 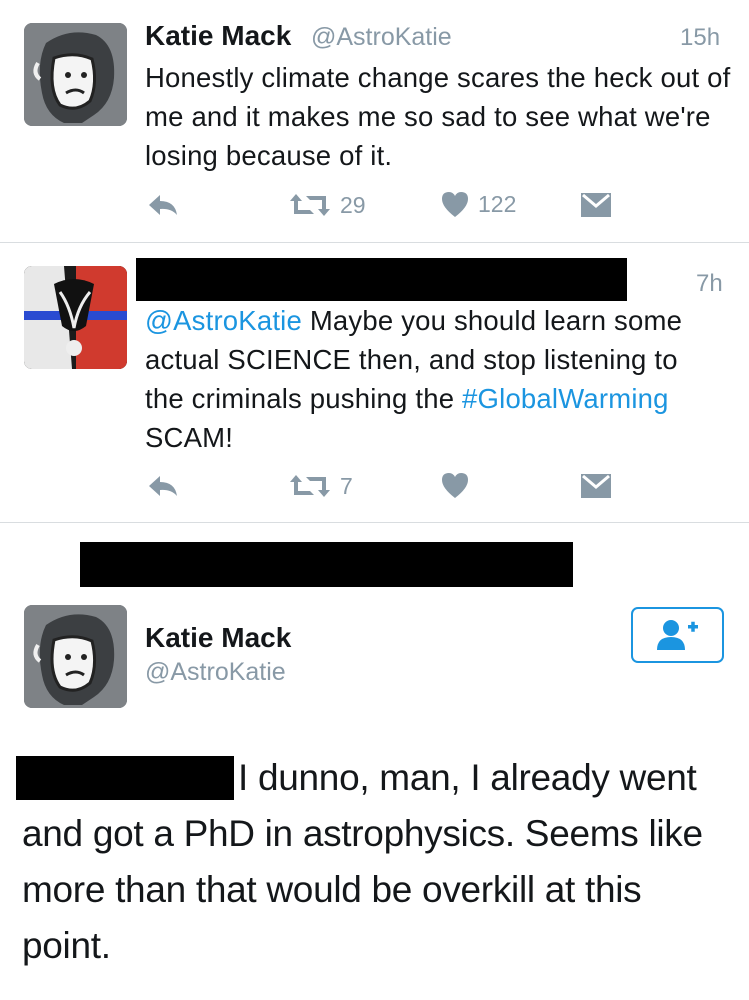 What do you see at coordinates (353, 204) in the screenshot?
I see `retweet-count: 29` at bounding box center [353, 204].